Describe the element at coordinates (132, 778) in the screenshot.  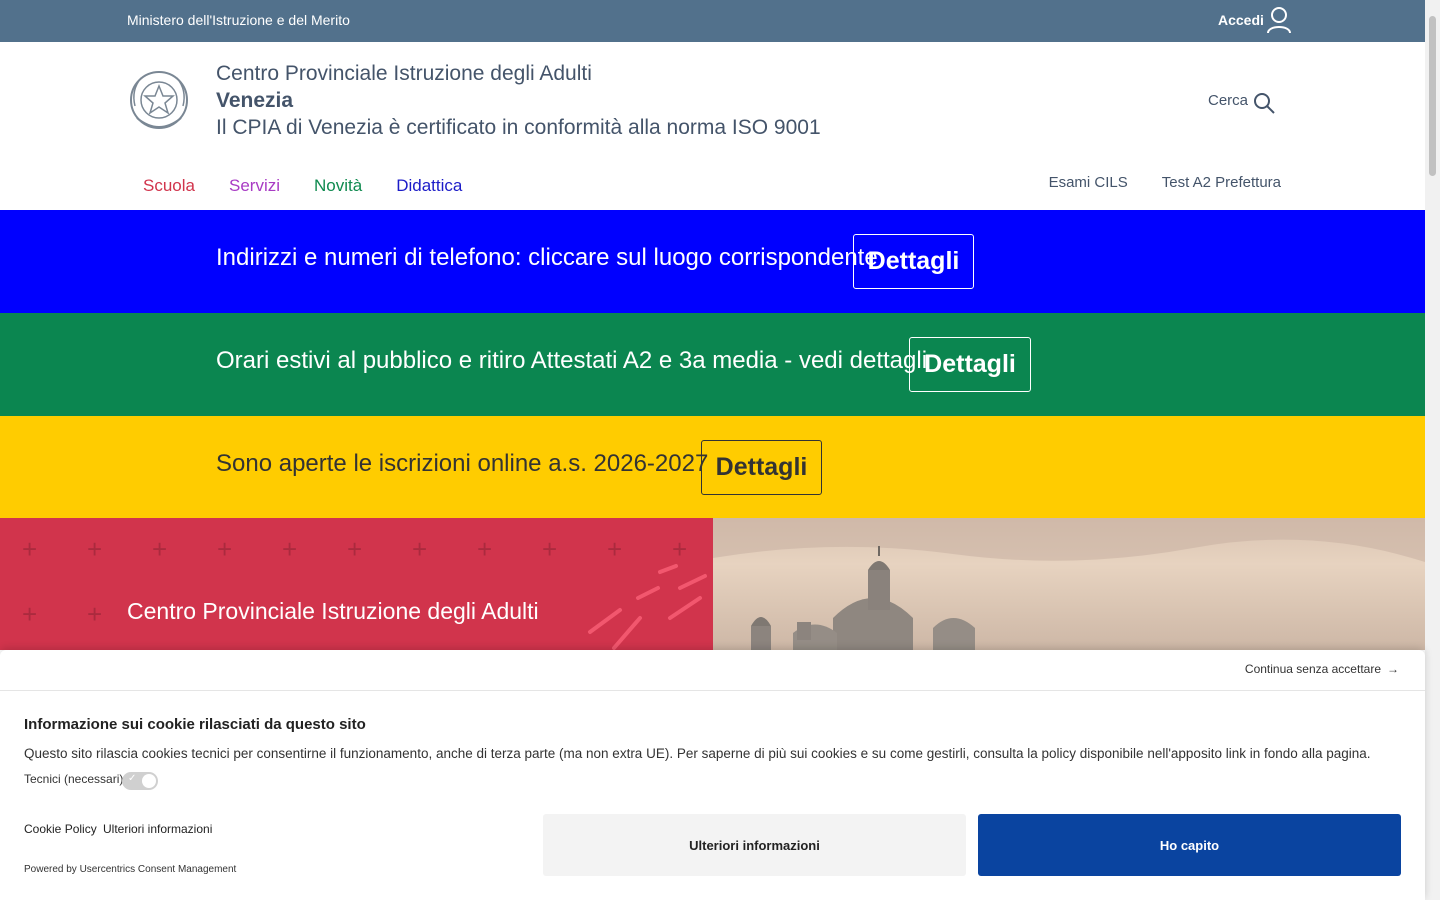
I see `check-icon: ✓` at that location.